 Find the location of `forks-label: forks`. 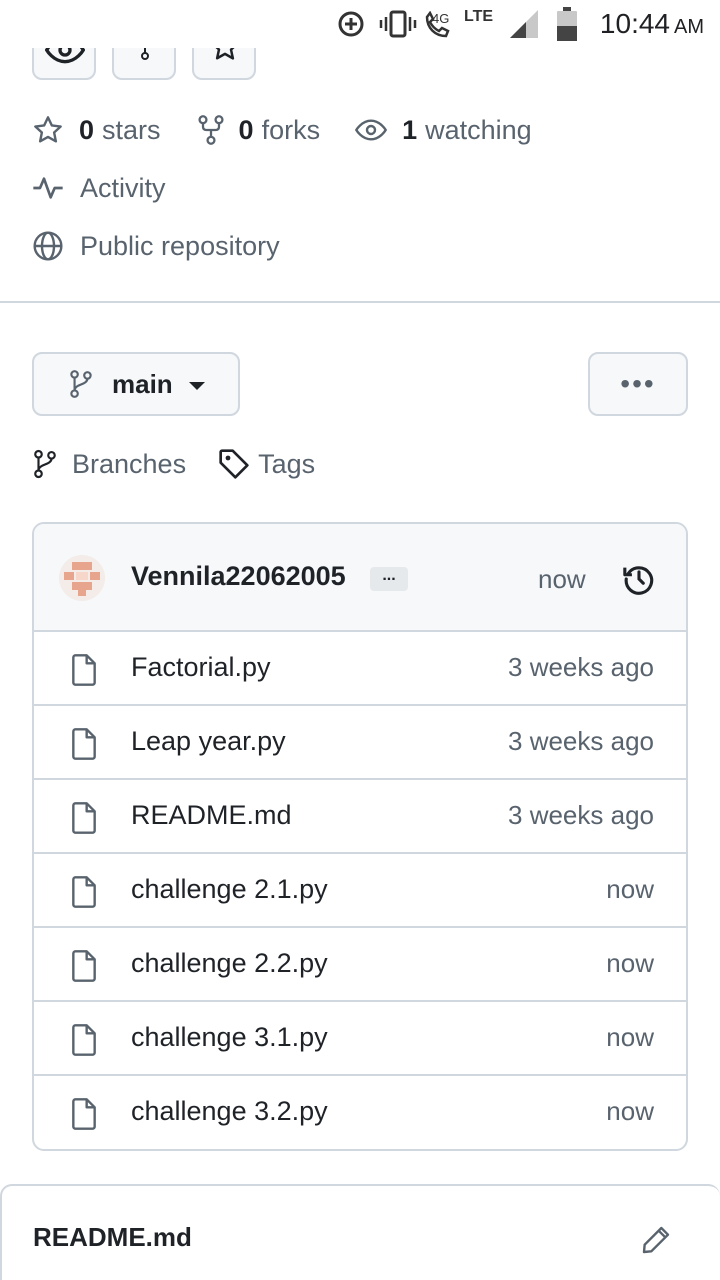

forks-label: forks is located at coordinates (291, 130).